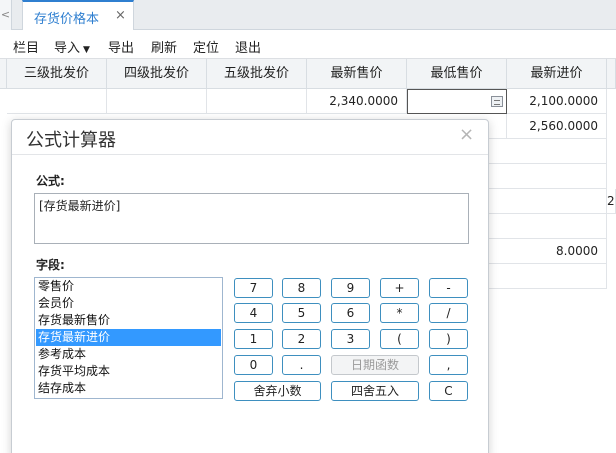  I want to click on key-3-button: 3, so click(350, 339).